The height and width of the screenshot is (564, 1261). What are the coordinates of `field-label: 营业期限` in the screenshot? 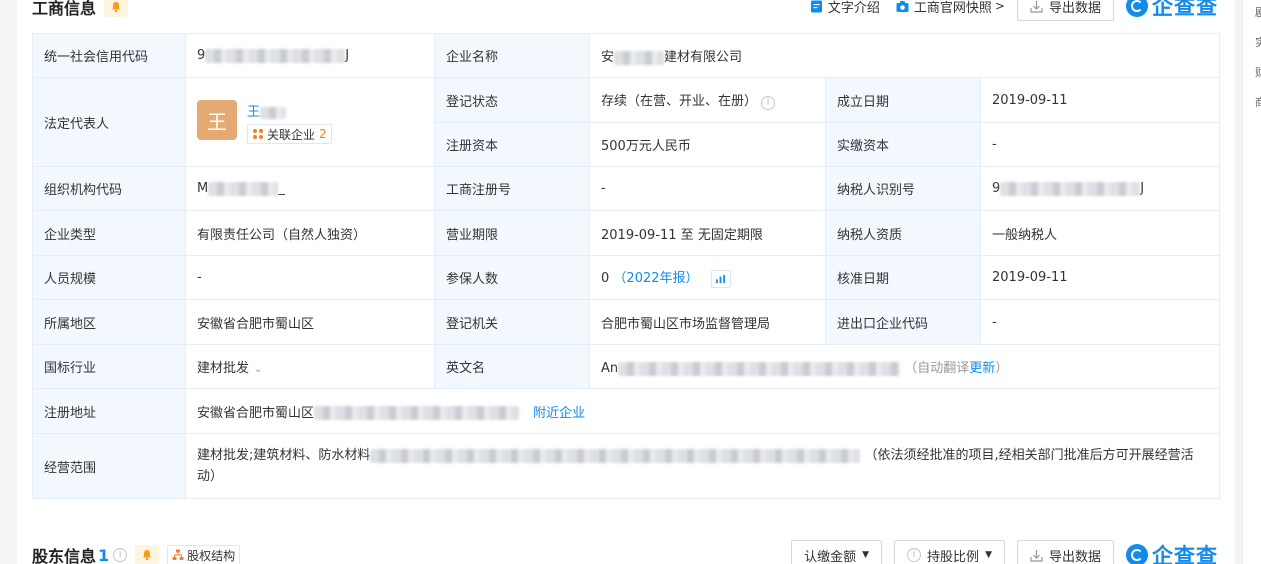 It's located at (512, 233).